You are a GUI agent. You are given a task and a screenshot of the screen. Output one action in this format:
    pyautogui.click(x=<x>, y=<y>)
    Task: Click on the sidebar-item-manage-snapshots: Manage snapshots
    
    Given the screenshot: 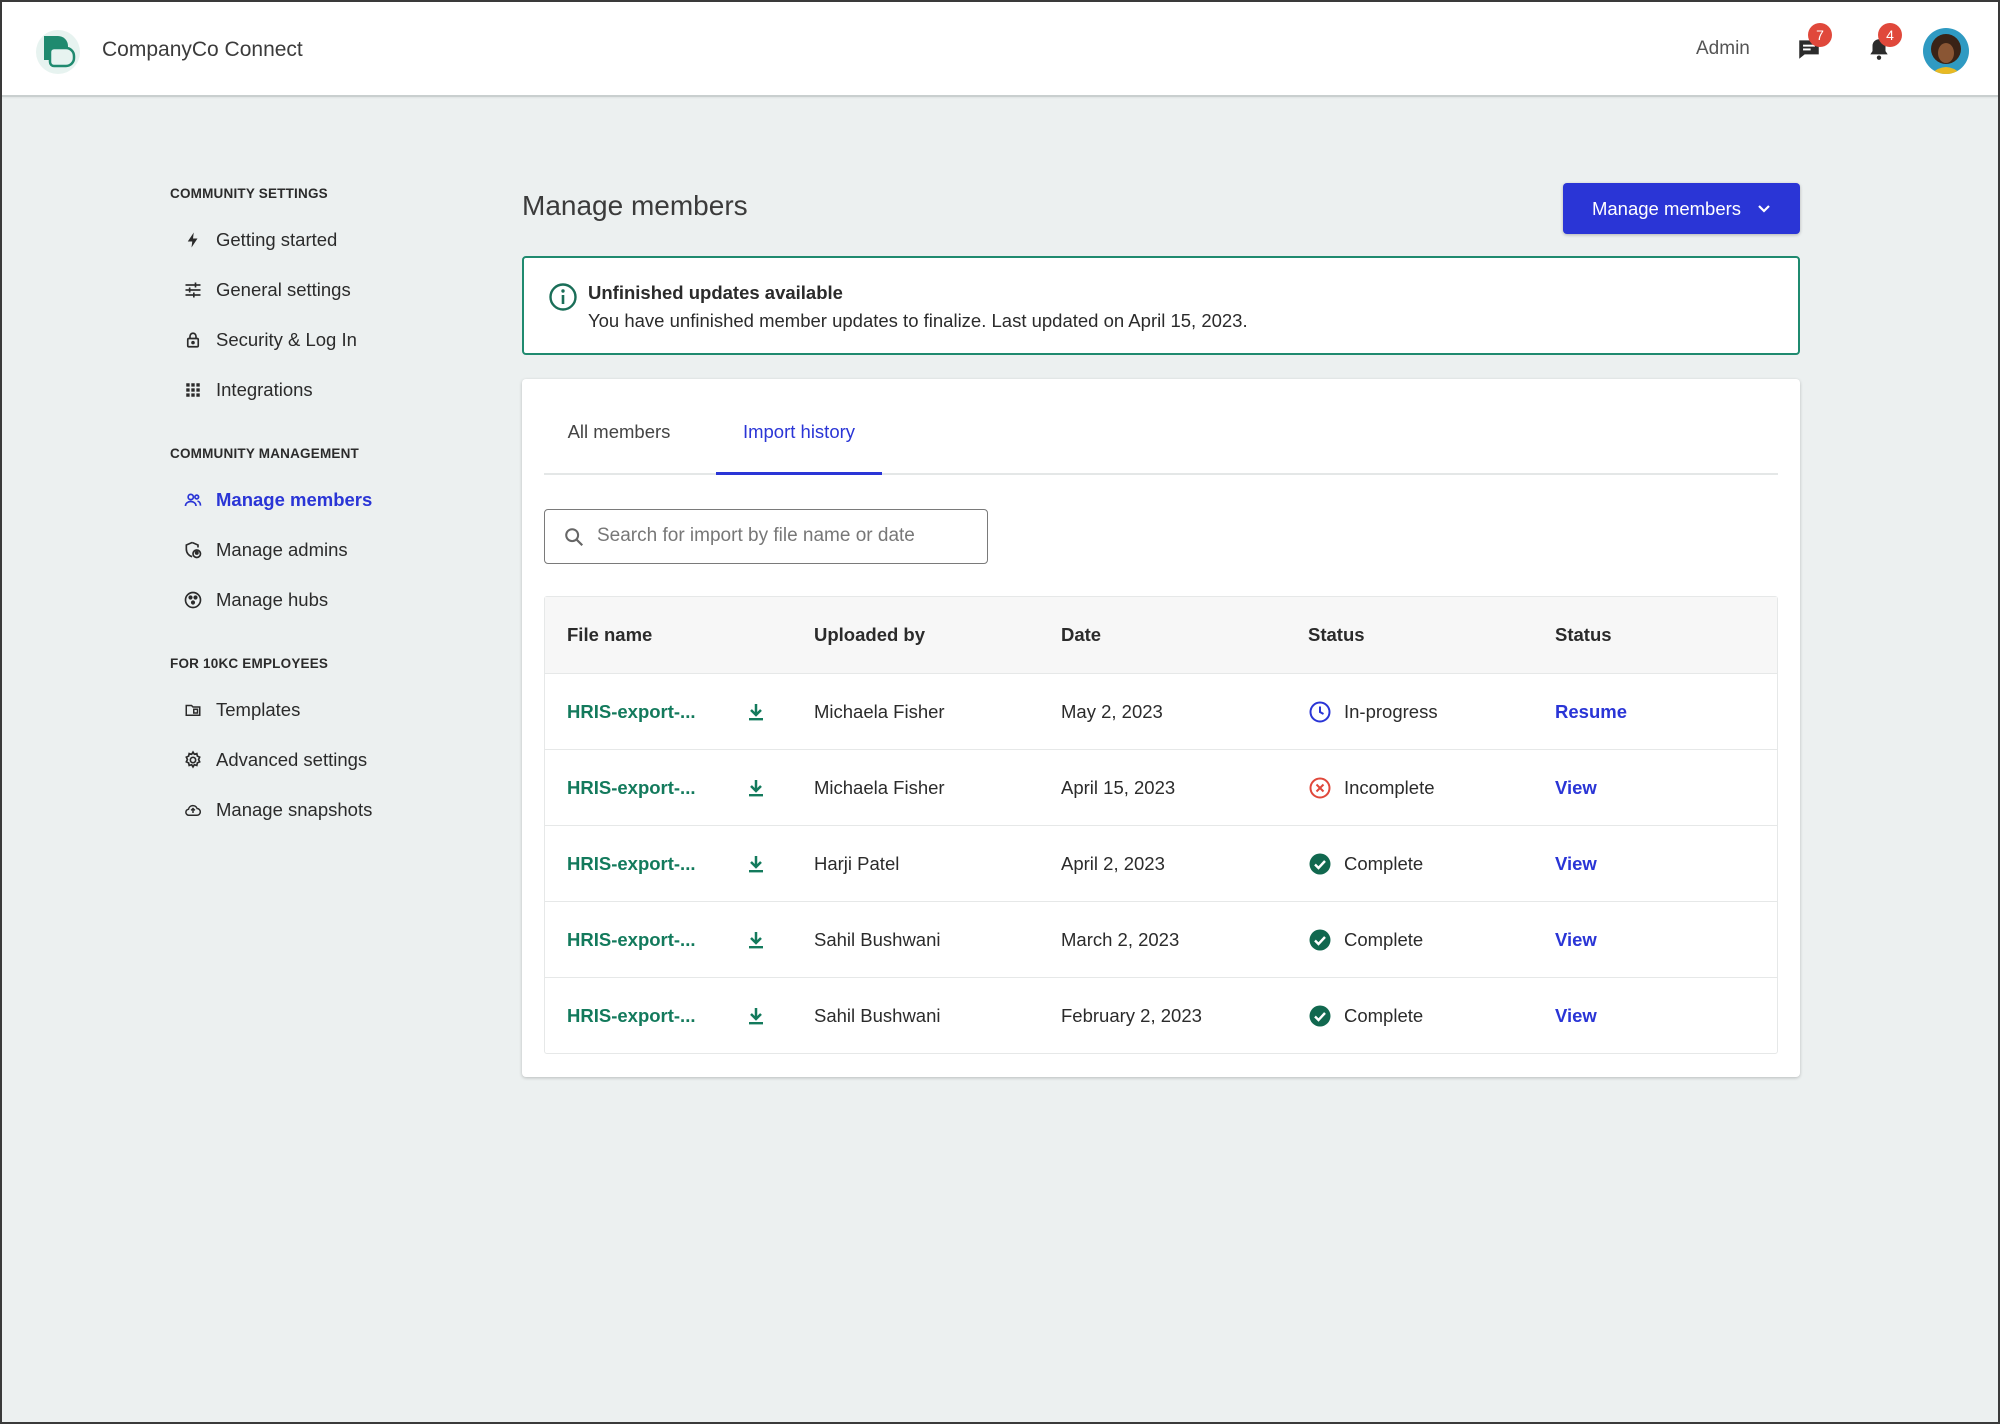 What is the action you would take?
    pyautogui.click(x=335, y=810)
    